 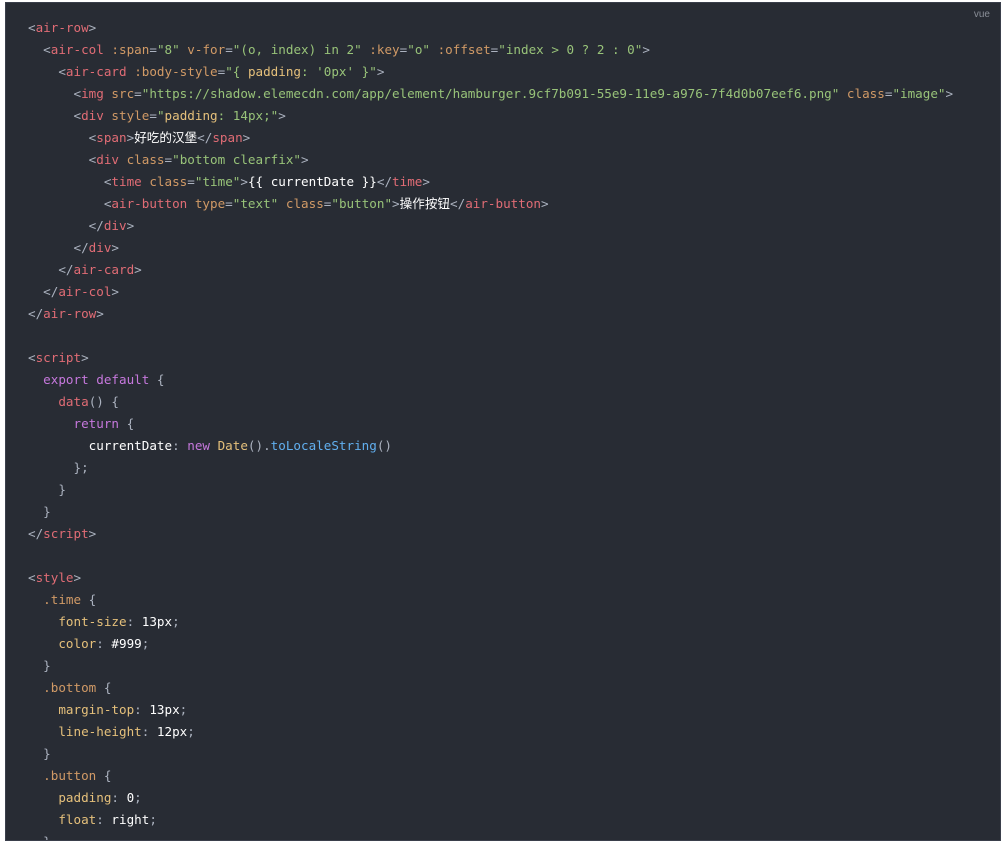 I want to click on code-line: </div>, so click(x=490, y=226).